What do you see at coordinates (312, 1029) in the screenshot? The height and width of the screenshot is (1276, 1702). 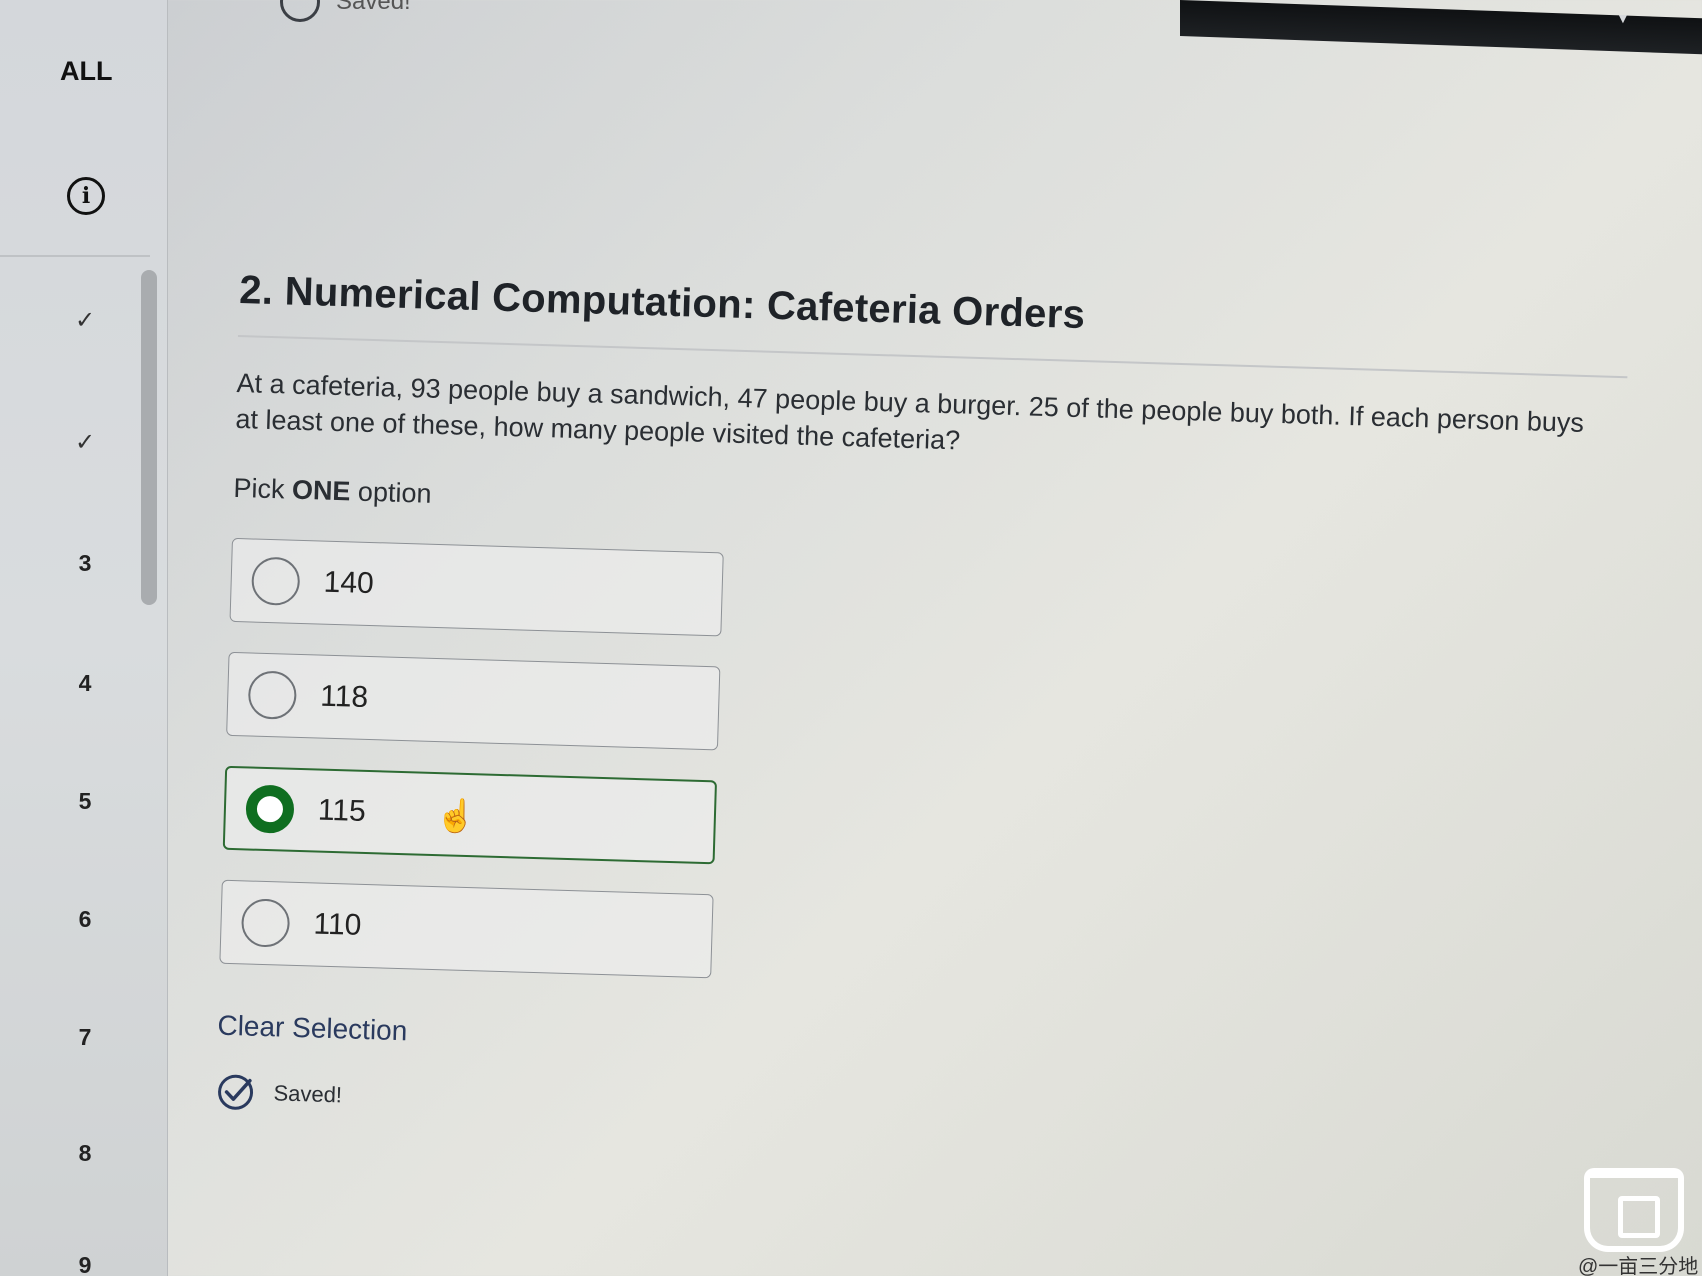 I see `clear-selection-link: Clear Selection` at bounding box center [312, 1029].